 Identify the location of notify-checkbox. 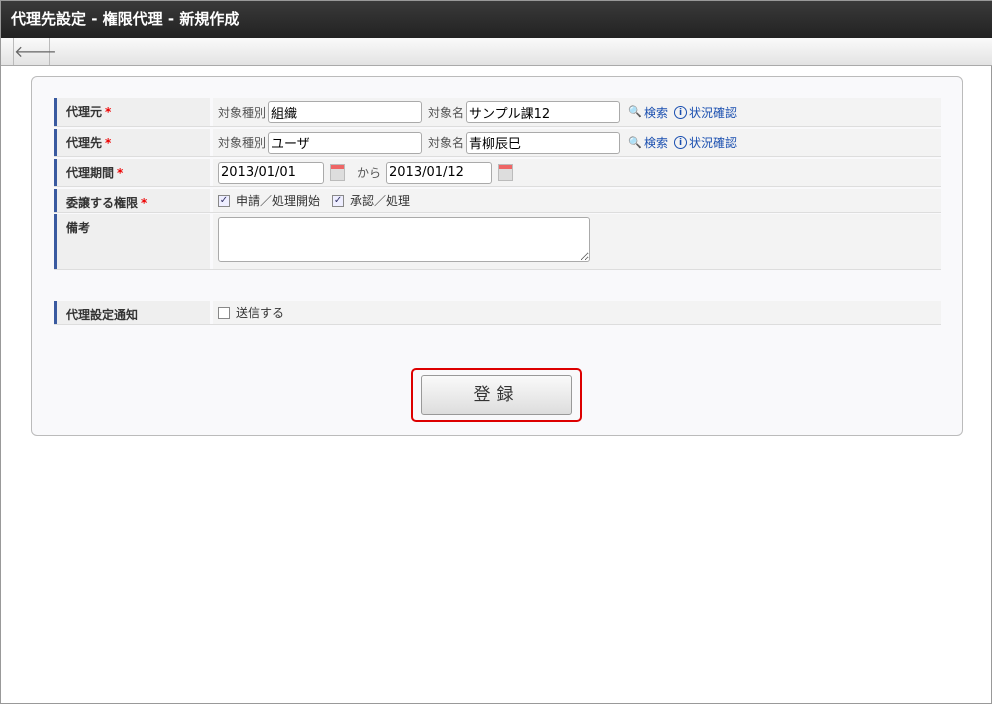
(224, 312).